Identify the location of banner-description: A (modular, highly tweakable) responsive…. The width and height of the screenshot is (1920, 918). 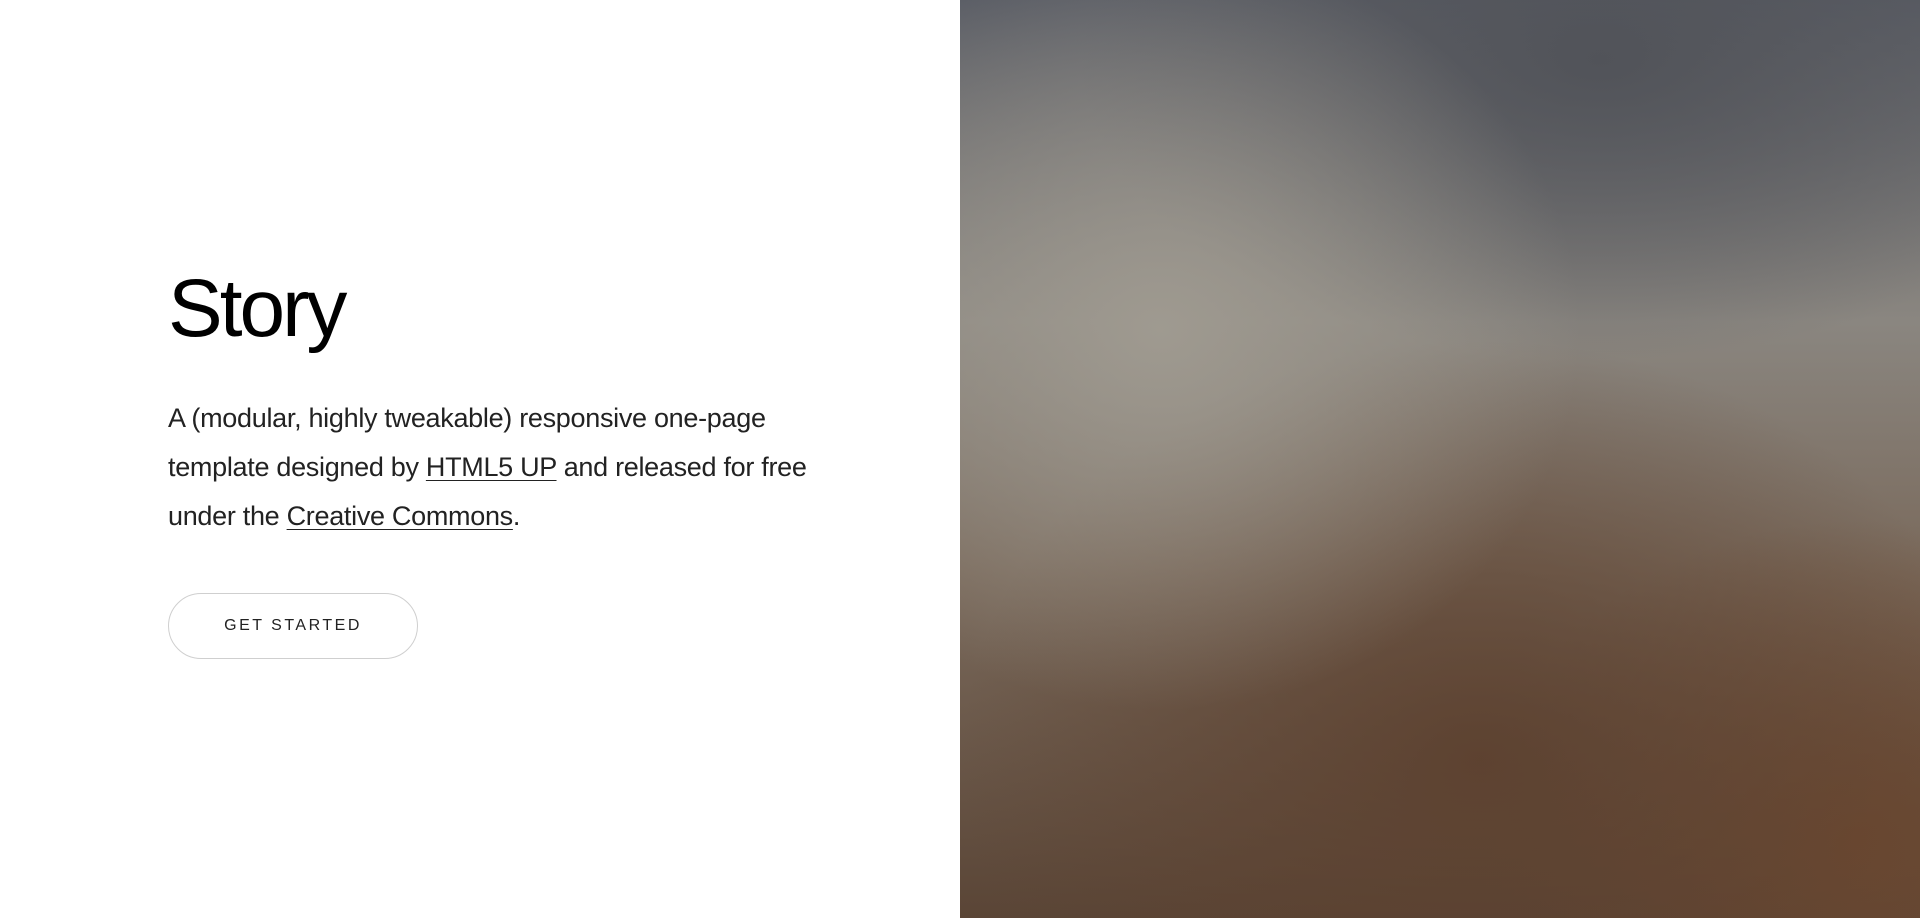
(488, 467).